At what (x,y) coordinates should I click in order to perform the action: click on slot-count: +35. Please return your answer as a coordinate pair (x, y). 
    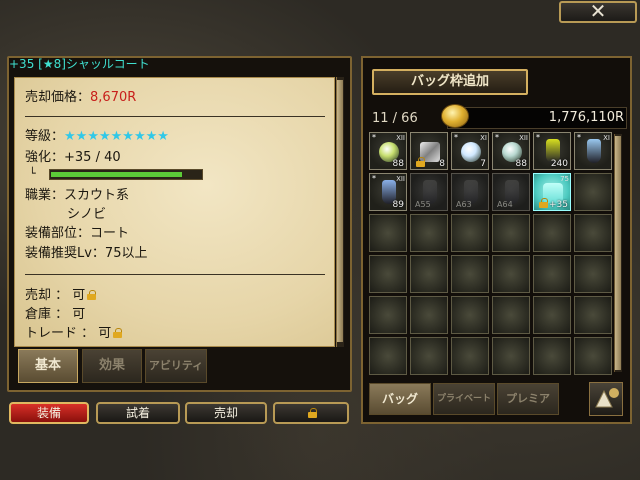
    Looking at the image, I should click on (558, 205).